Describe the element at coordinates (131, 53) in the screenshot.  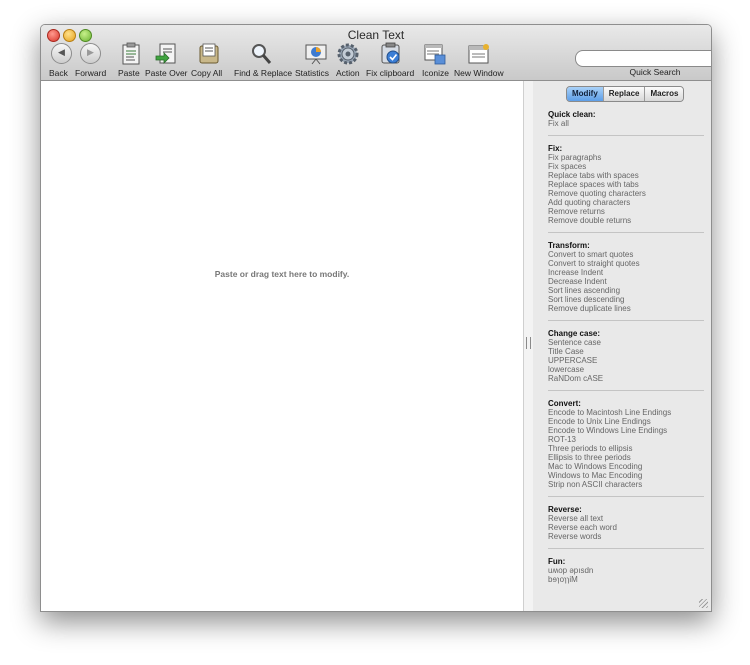
I see `paste-icon` at that location.